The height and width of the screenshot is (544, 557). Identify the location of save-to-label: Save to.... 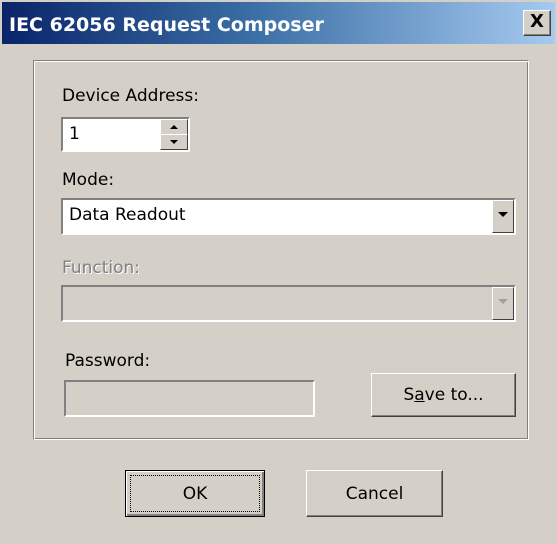
(443, 395).